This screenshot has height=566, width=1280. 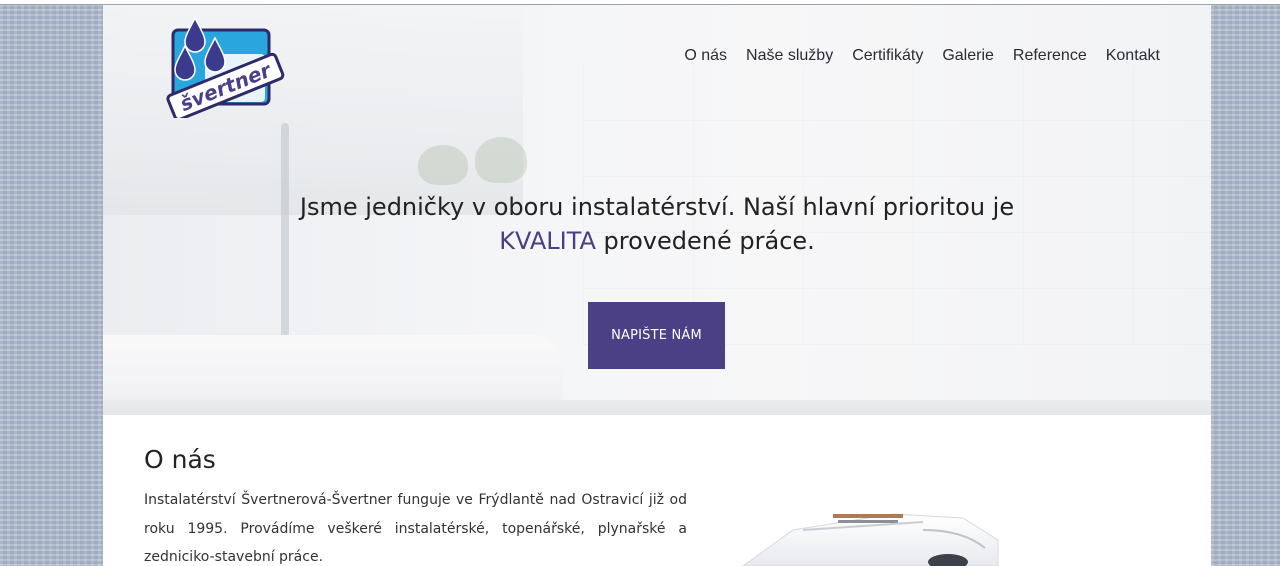 What do you see at coordinates (968, 56) in the screenshot?
I see `nav-item-galerie: Galerie` at bounding box center [968, 56].